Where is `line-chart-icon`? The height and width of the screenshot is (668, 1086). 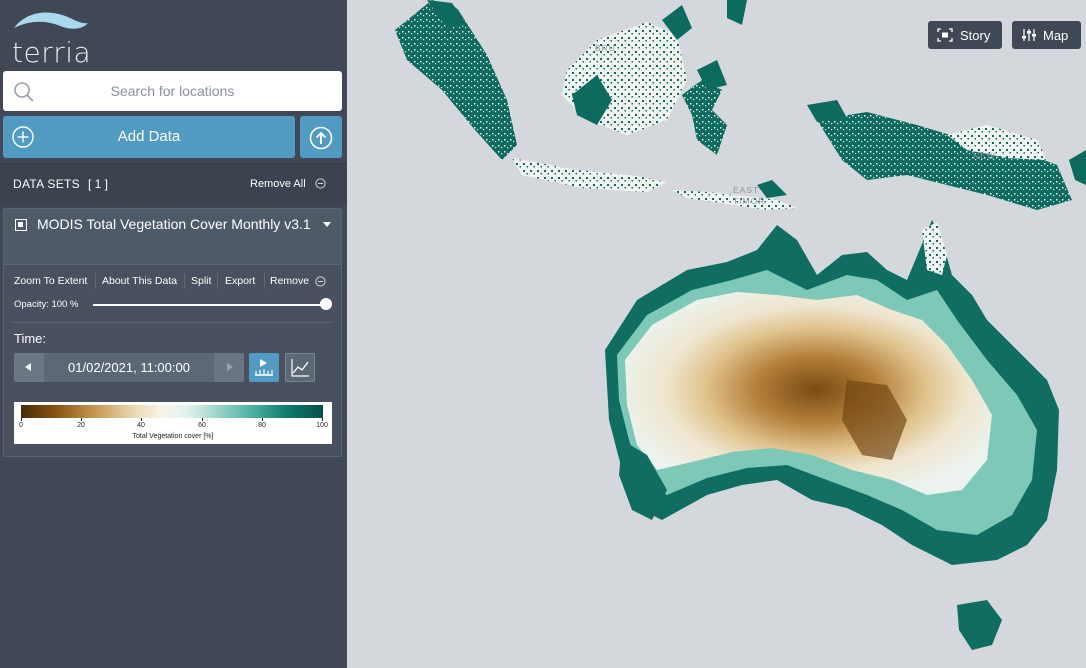
line-chart-icon is located at coordinates (300, 368).